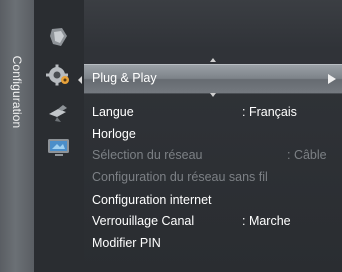 The image size is (342, 272). Describe the element at coordinates (126, 243) in the screenshot. I see `menu-item-label: Modifier PIN` at that location.